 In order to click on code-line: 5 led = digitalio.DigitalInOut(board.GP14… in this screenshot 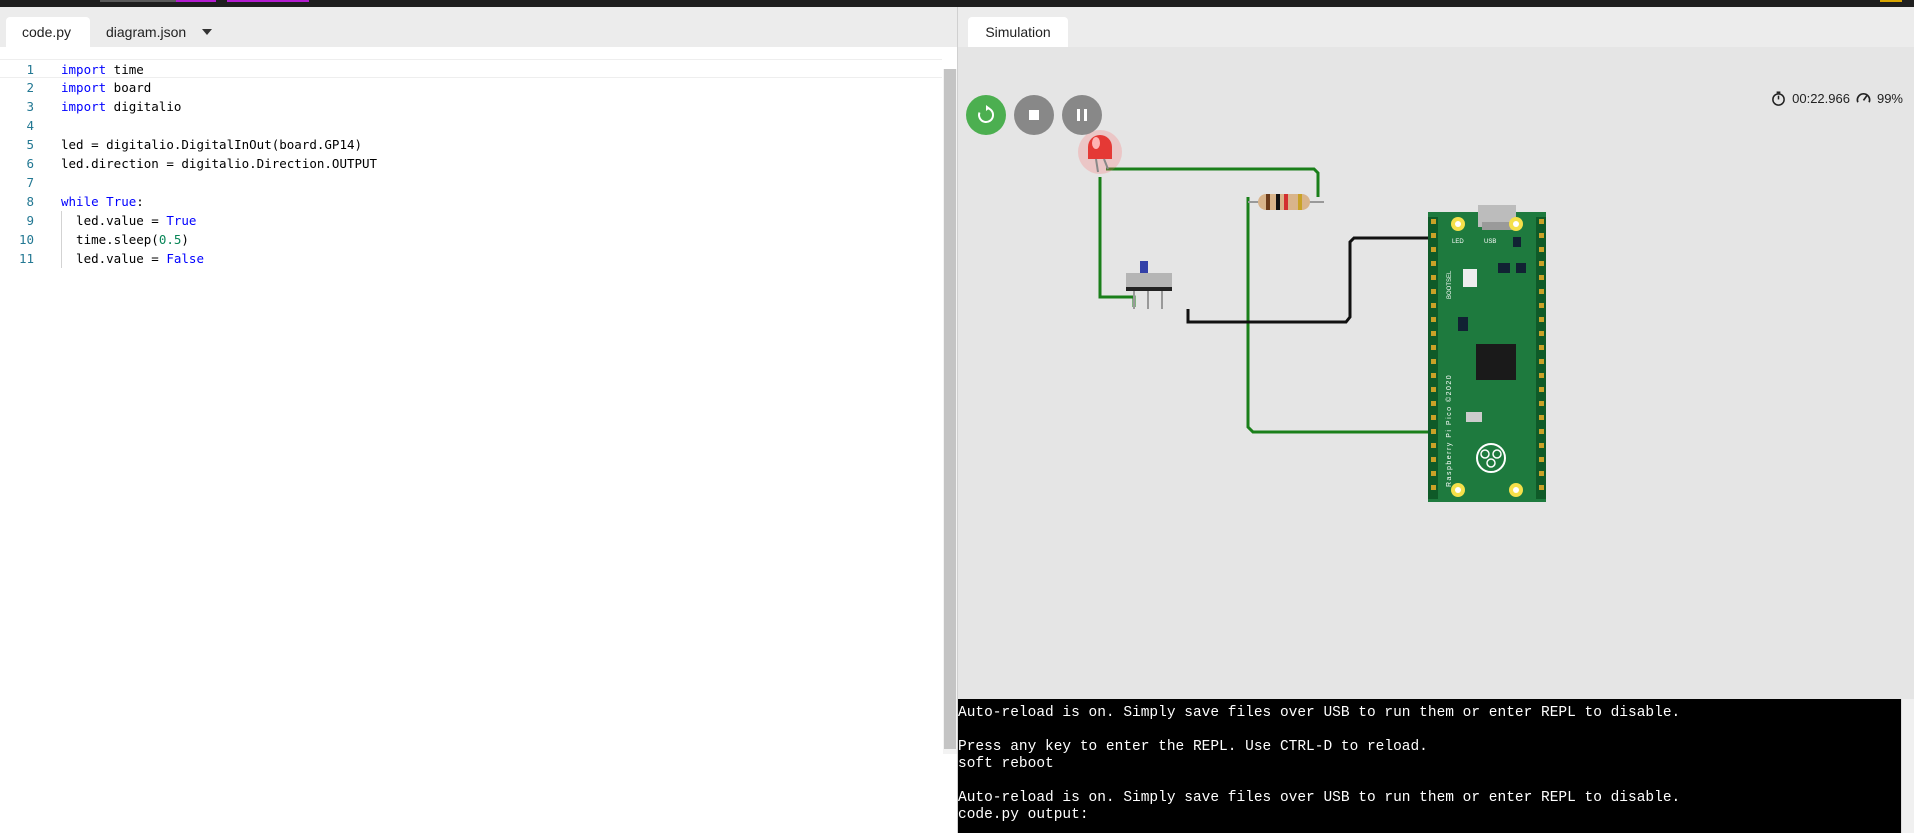, I will do `click(471, 144)`.